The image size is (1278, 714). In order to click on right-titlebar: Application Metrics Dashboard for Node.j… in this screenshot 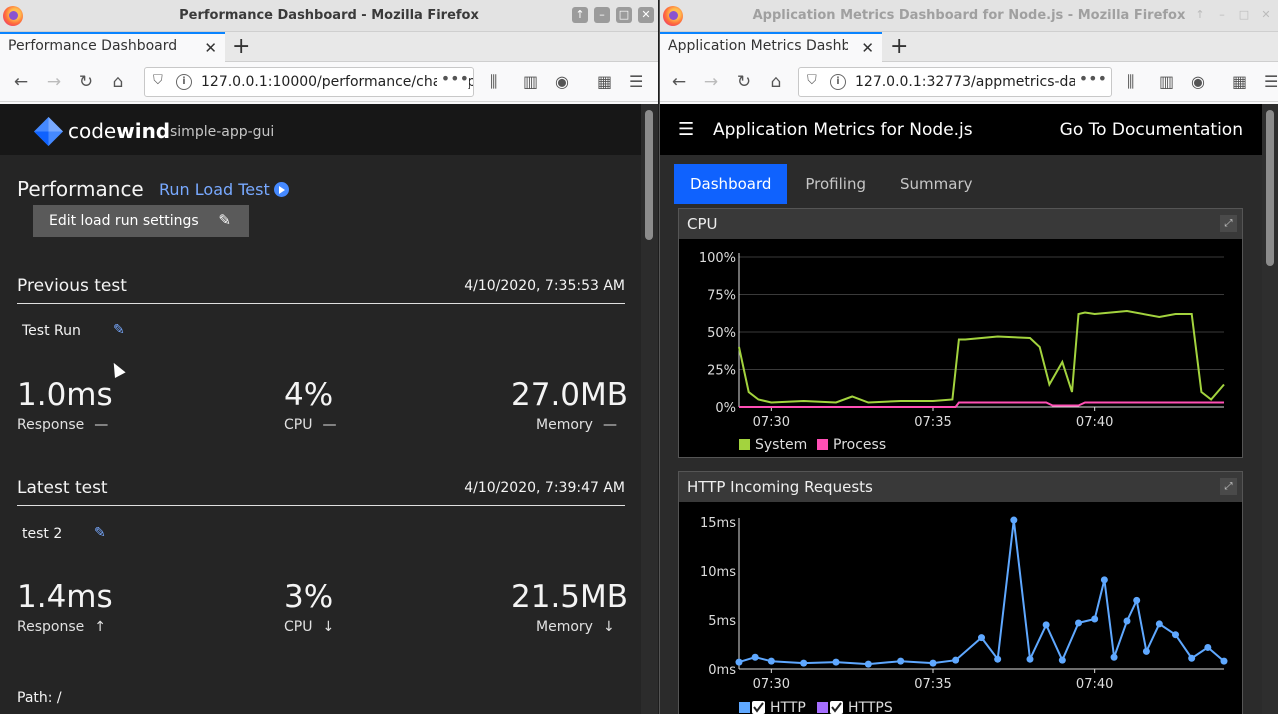, I will do `click(969, 16)`.